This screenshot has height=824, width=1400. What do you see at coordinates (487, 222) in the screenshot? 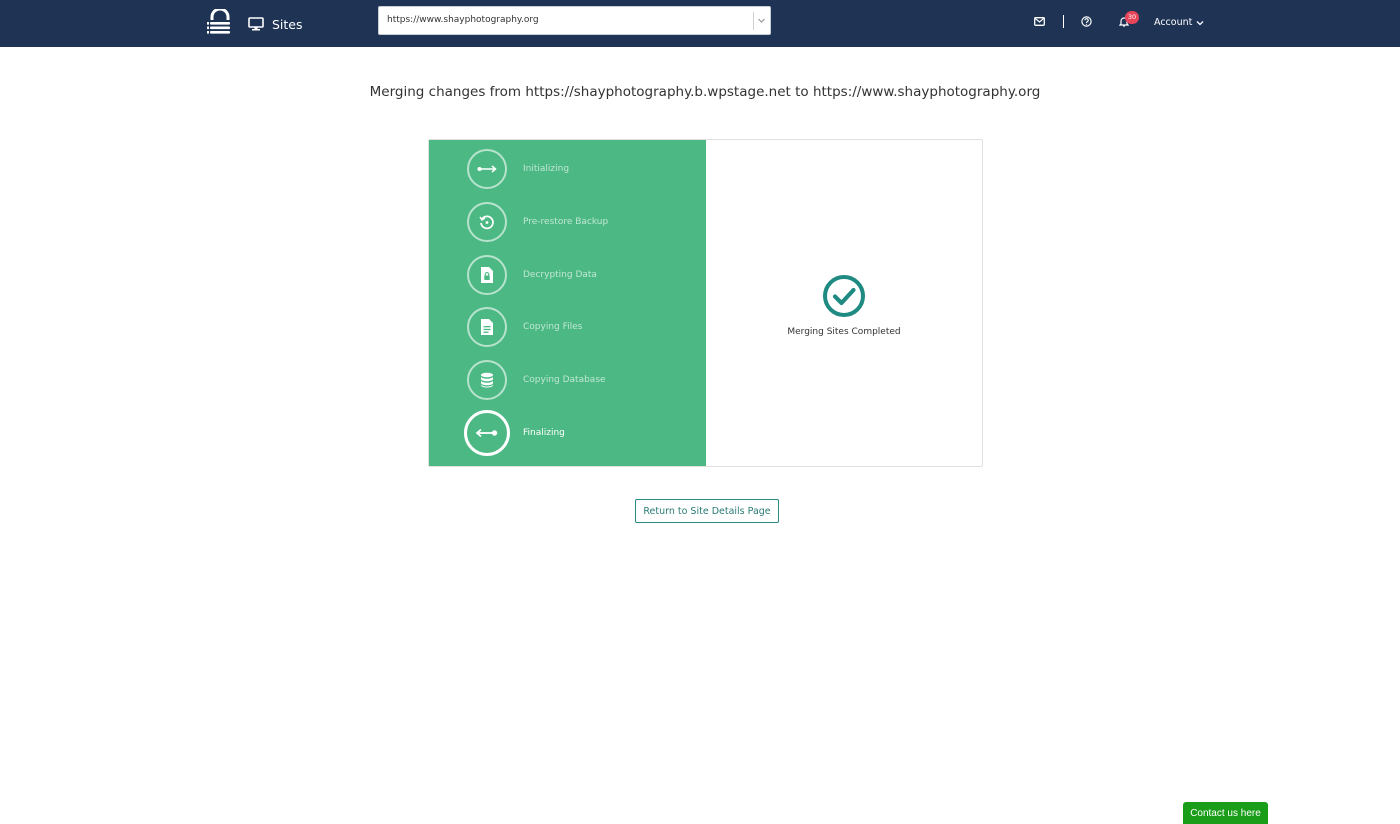
I see `restore-icon` at bounding box center [487, 222].